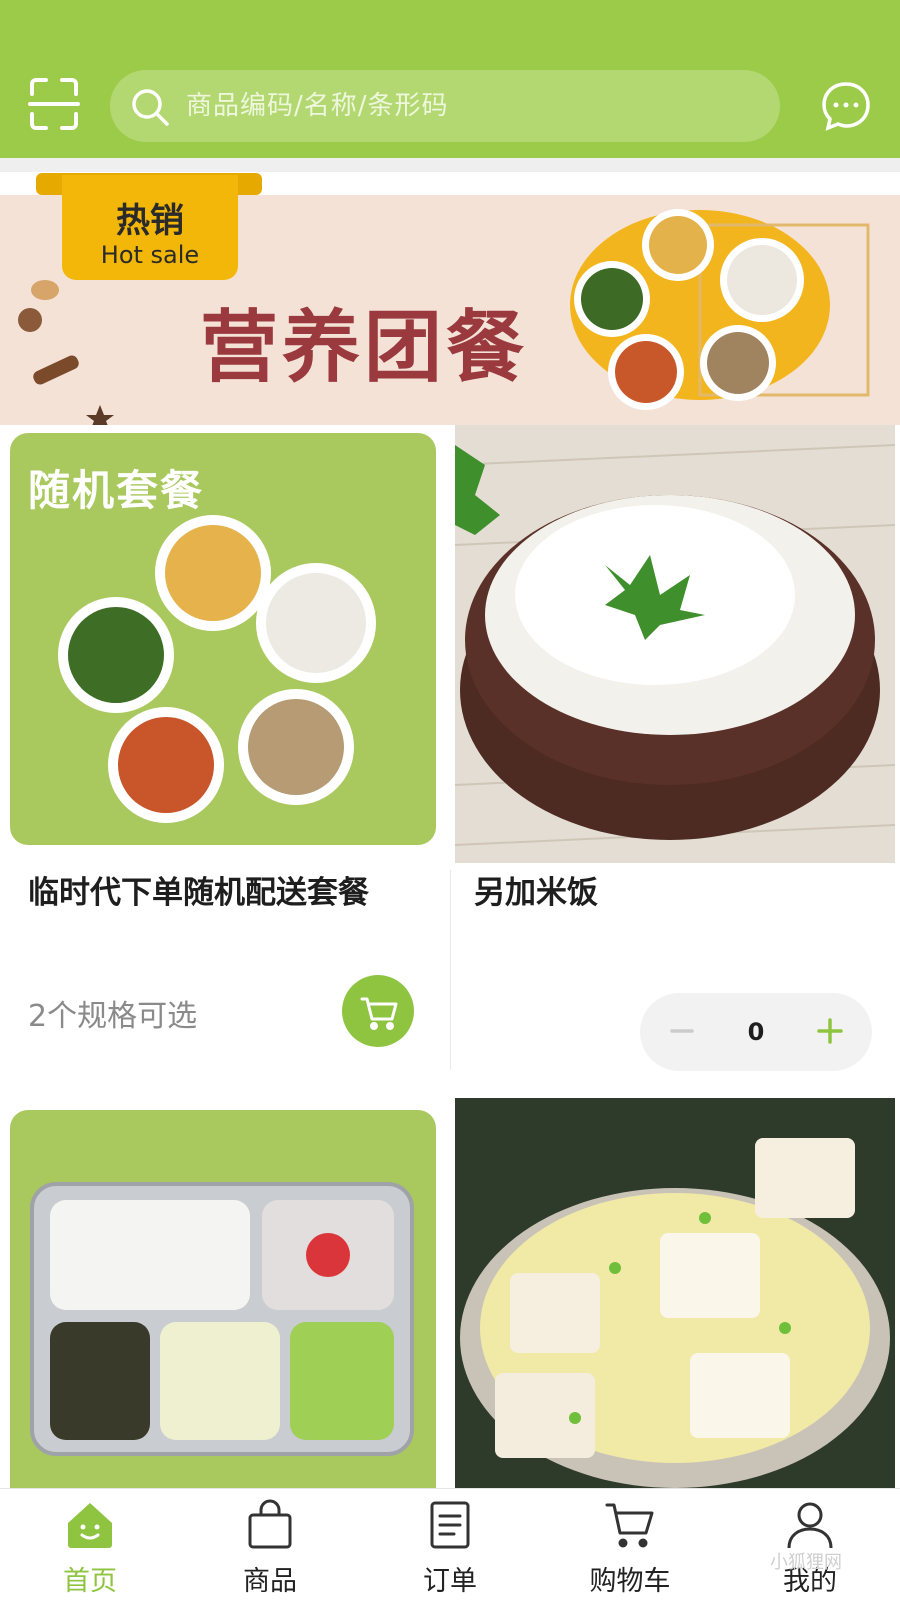 This screenshot has width=900, height=1601. I want to click on tab-orders: 订单, so click(450, 1545).